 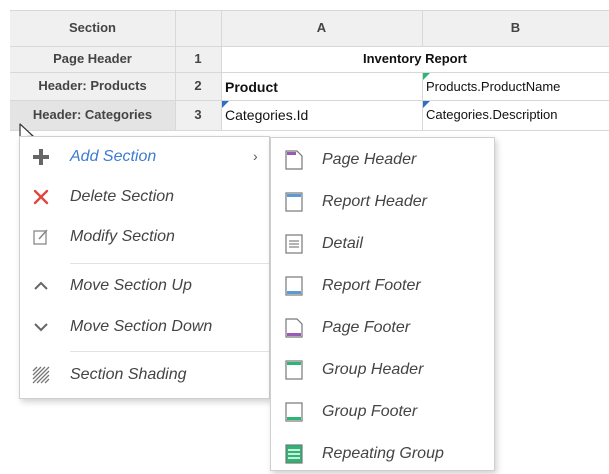 I want to click on menu-item-delete-section: Delete Section, so click(x=144, y=197).